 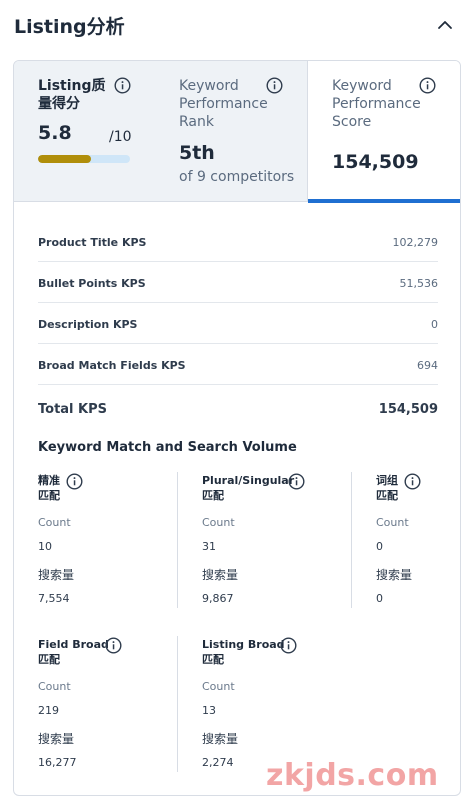 I want to click on kps-total-row: Total KPS 154,509, so click(x=238, y=409).